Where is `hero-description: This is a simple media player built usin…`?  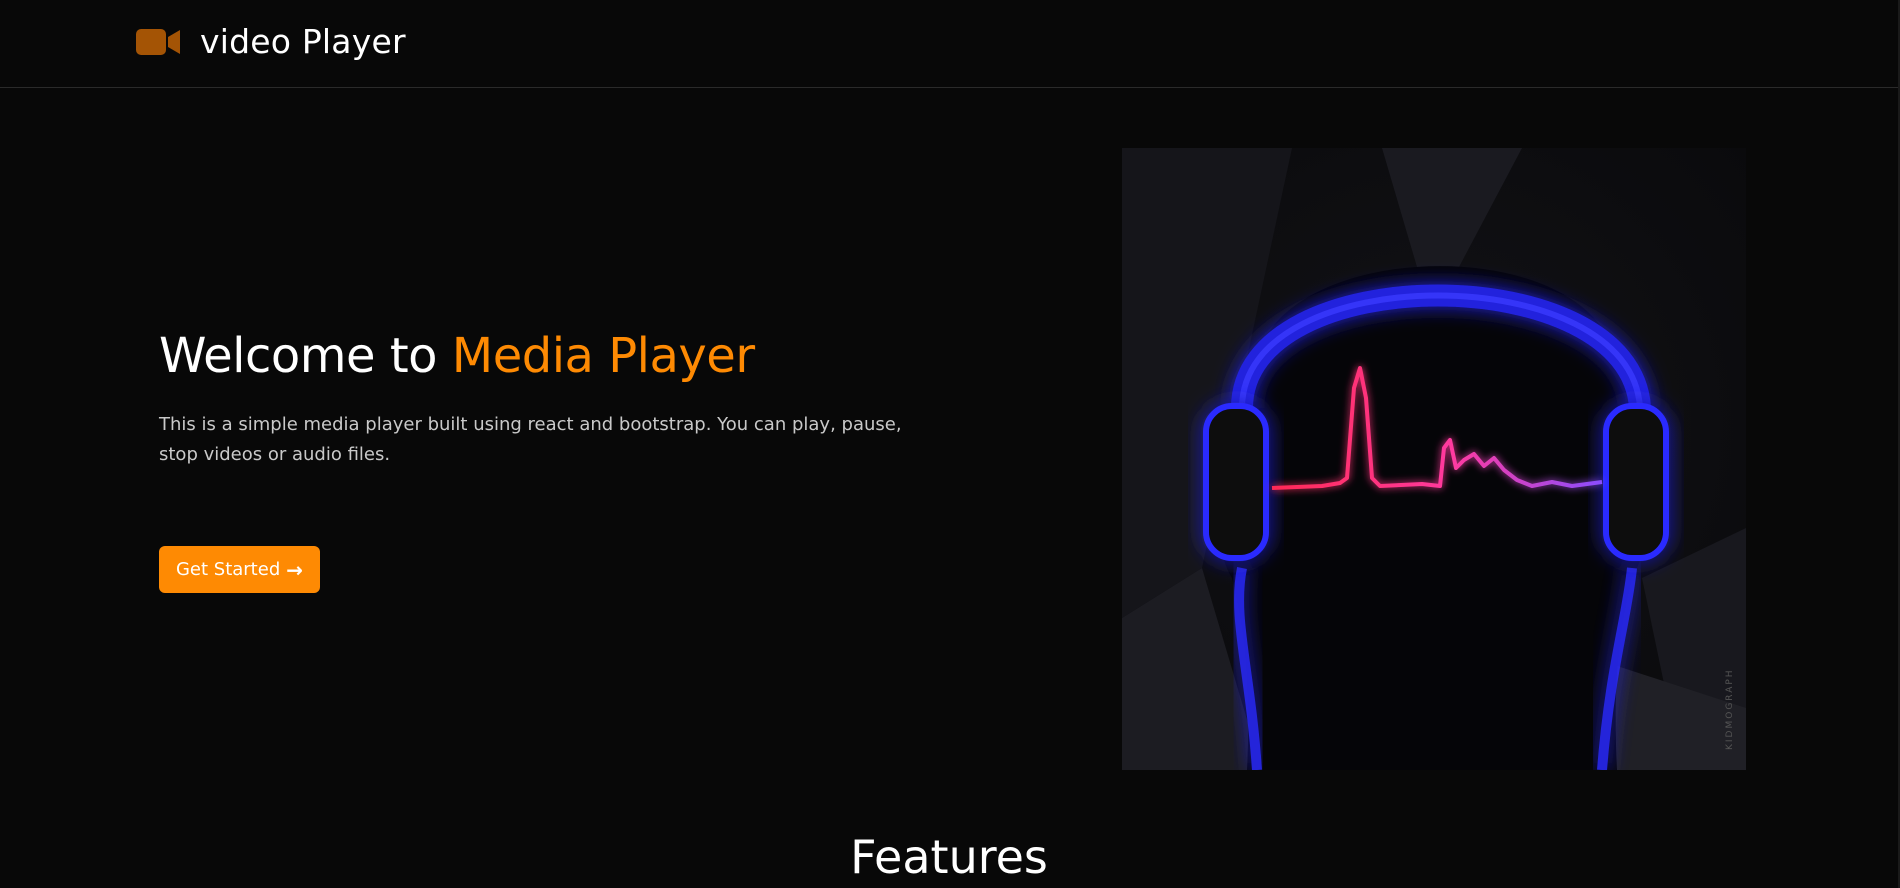
hero-description: This is a simple media player built usin… is located at coordinates (530, 439).